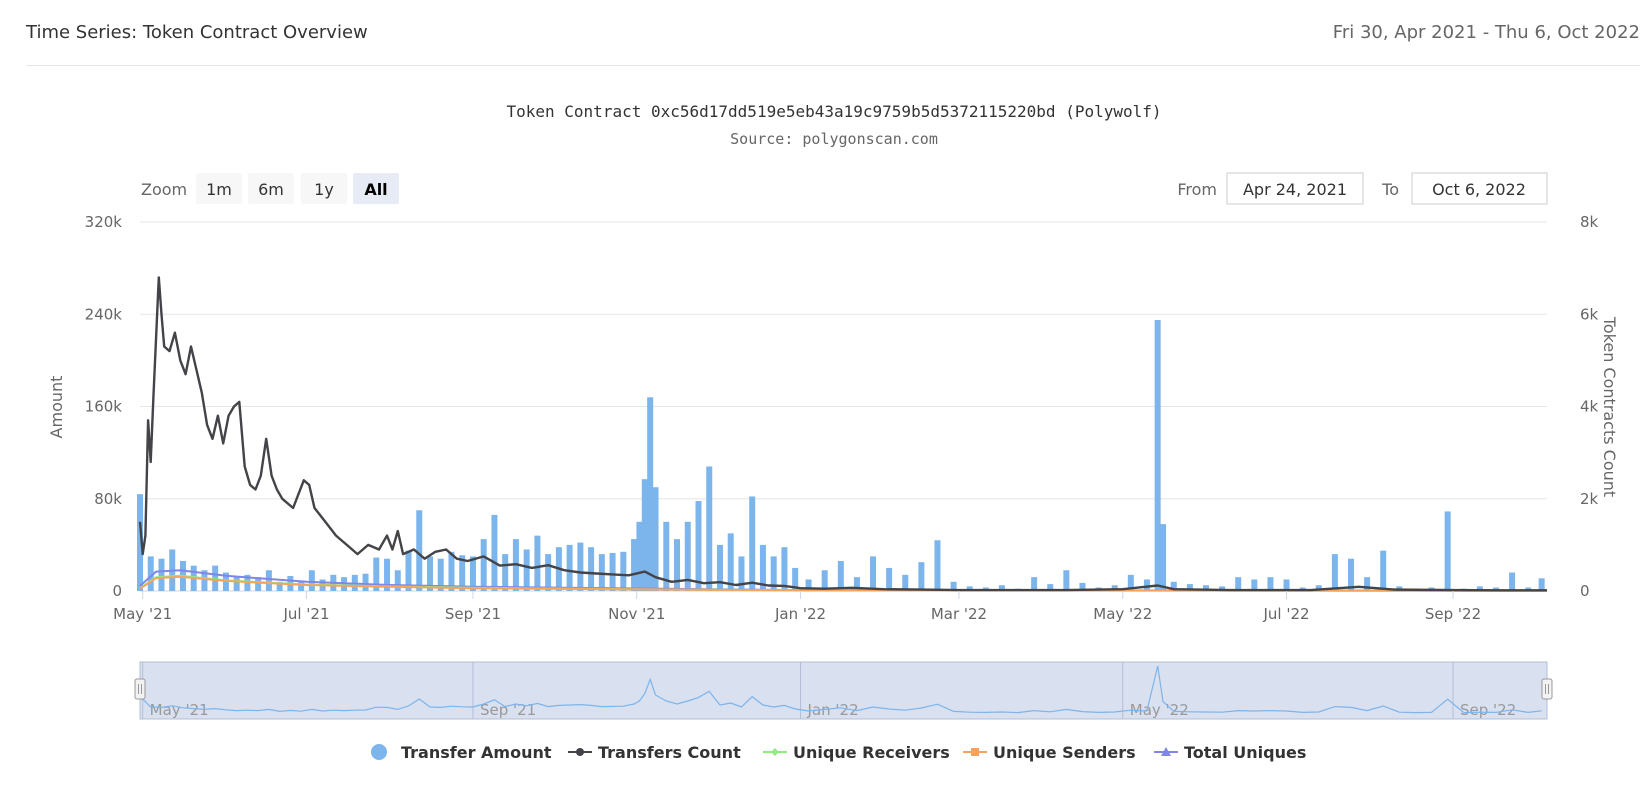 The width and height of the screenshot is (1652, 797). I want to click on zoom-button-all: All, so click(376, 188).